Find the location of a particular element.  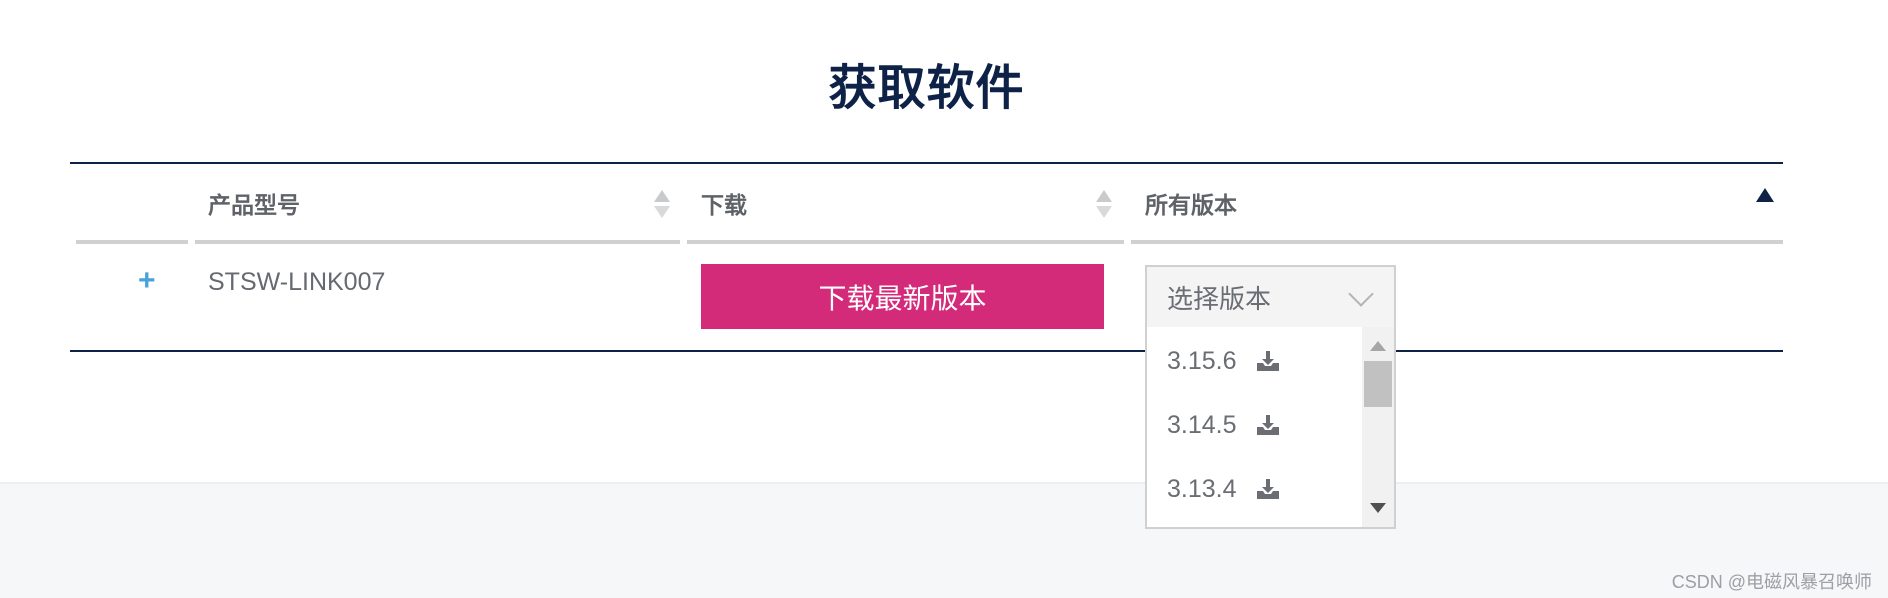

header-all-versions: 所有版本 is located at coordinates (1395, 207).